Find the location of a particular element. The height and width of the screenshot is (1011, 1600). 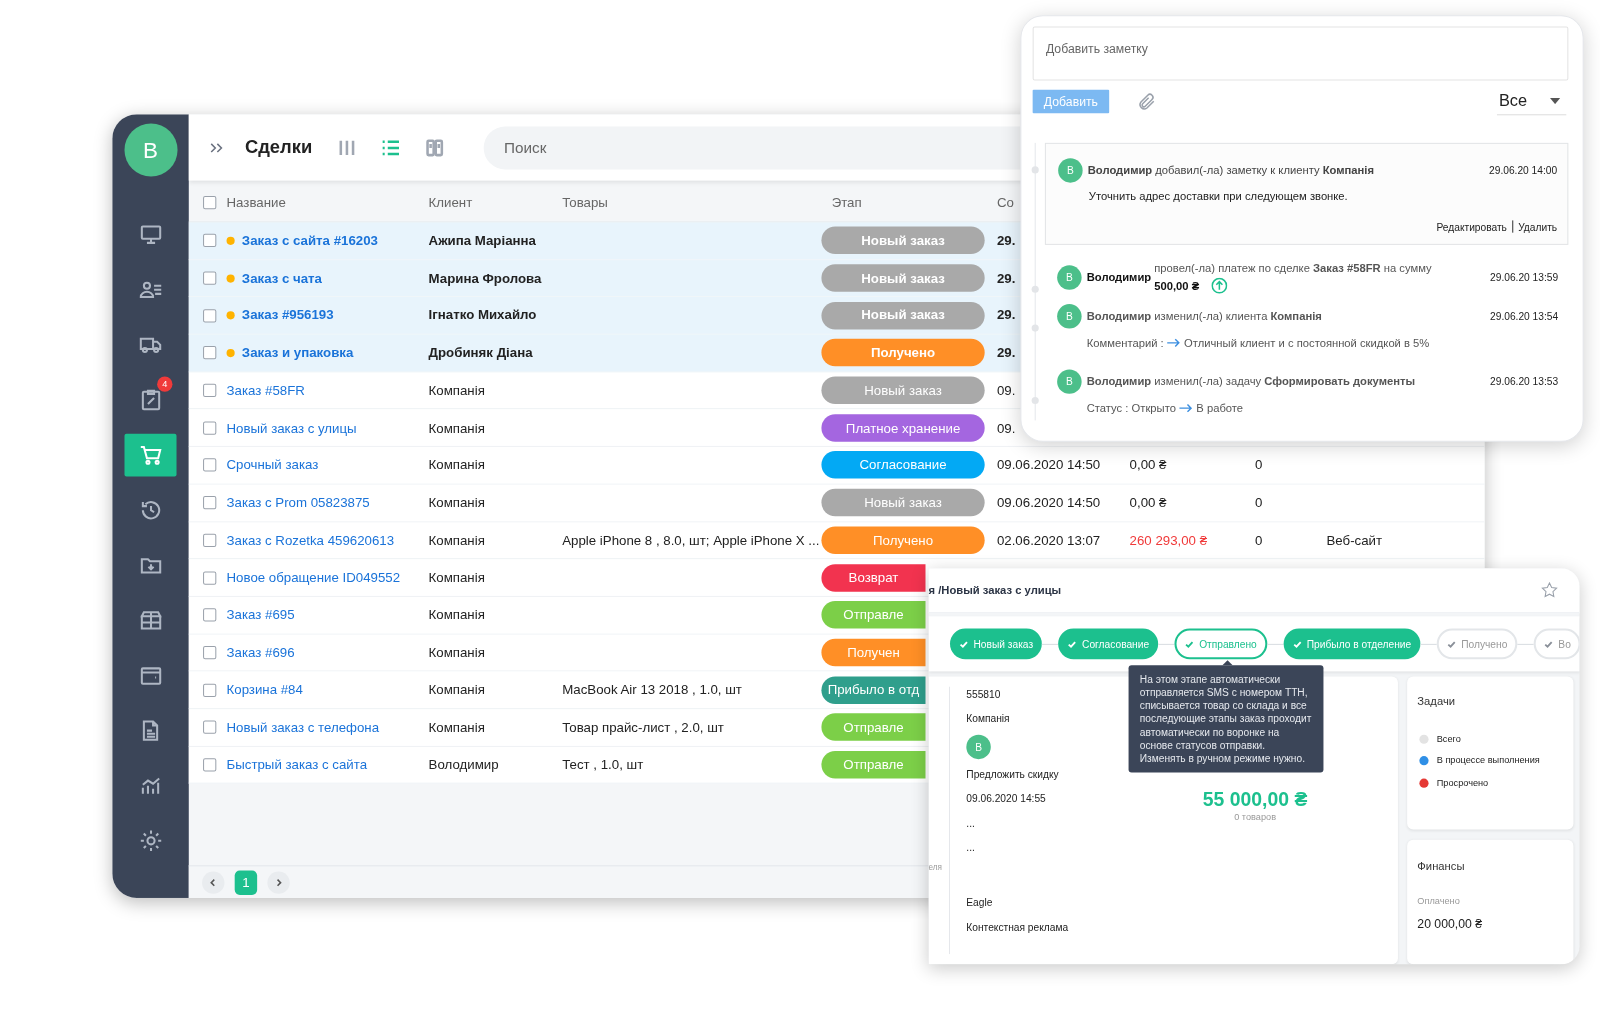

note-action-link: Удалить is located at coordinates (1538, 226).